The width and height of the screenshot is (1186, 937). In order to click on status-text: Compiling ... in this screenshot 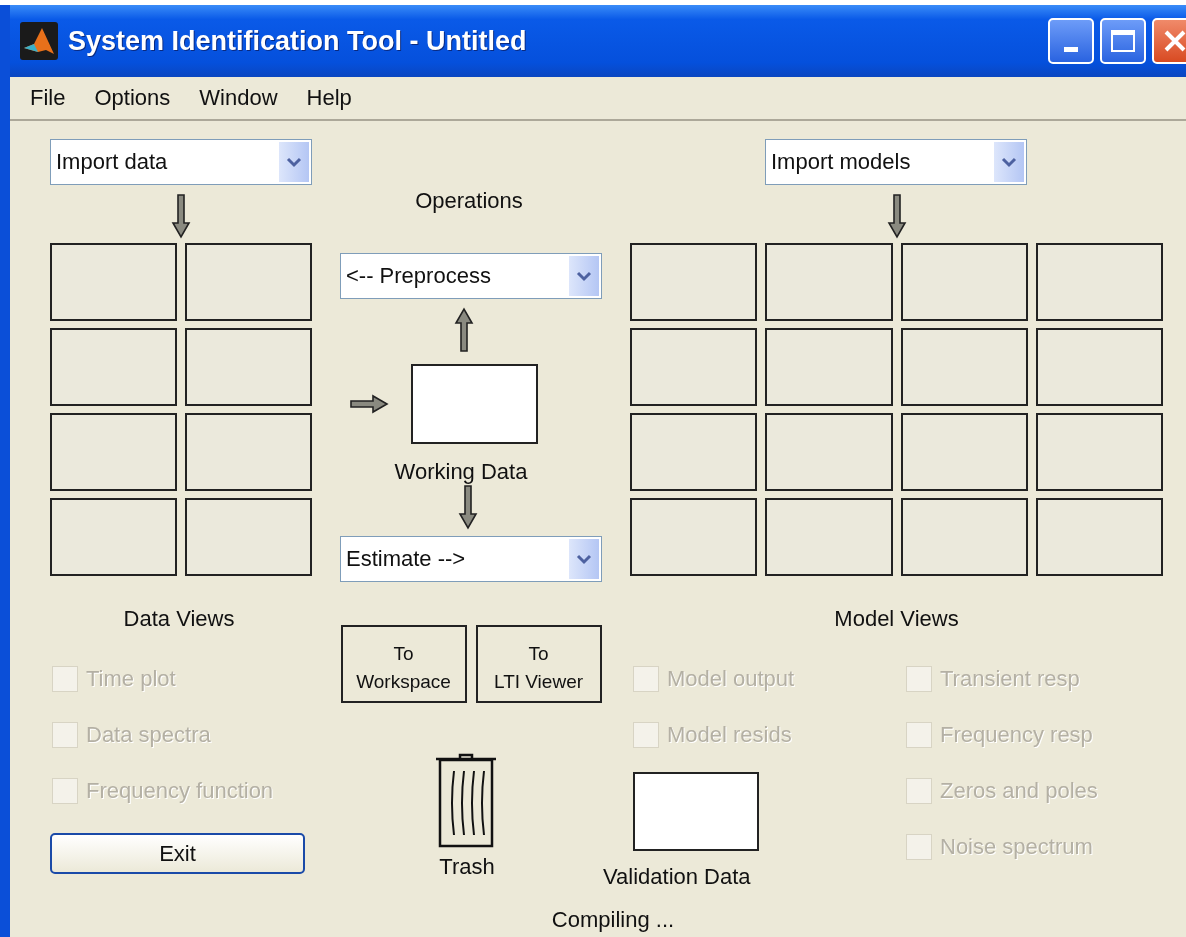, I will do `click(613, 919)`.